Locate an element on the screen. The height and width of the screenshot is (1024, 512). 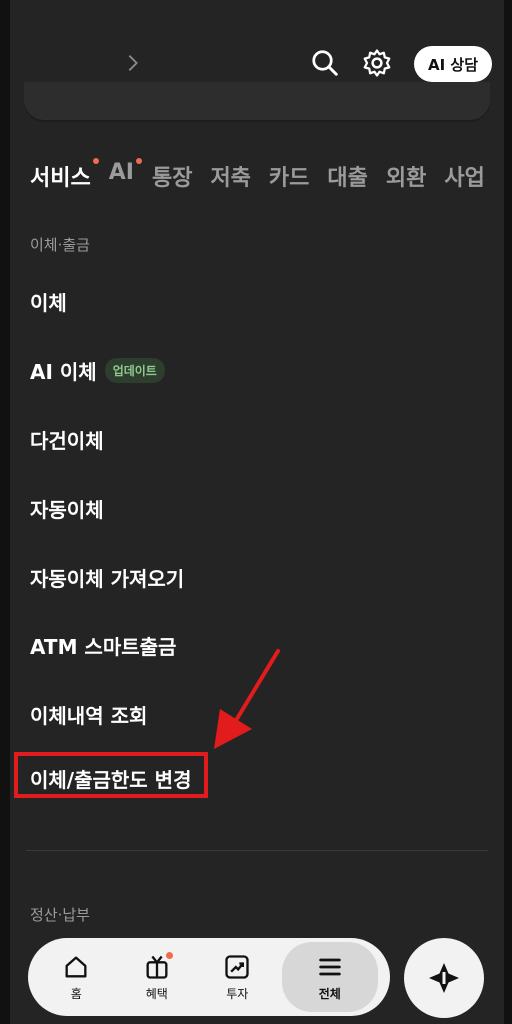
tab-business: 사업 is located at coordinates (464, 180).